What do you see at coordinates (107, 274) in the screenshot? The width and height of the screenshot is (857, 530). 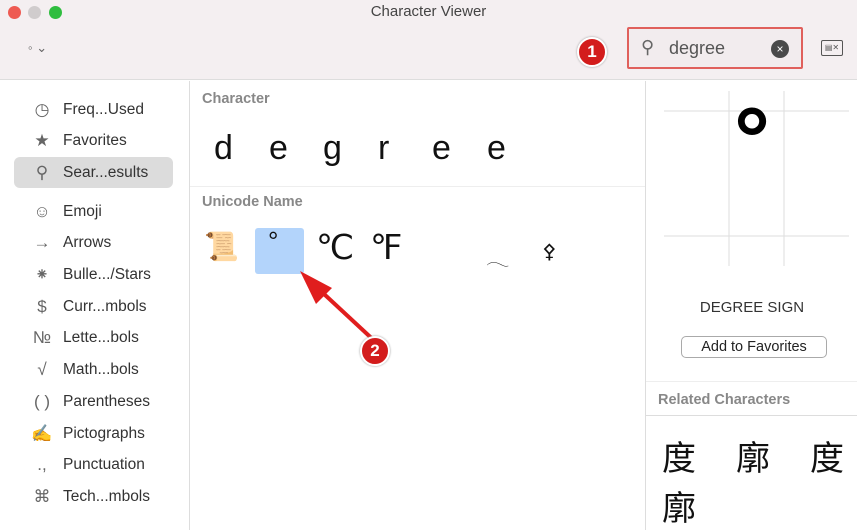 I see `sidebar-item-label: Bulle.../Stars` at bounding box center [107, 274].